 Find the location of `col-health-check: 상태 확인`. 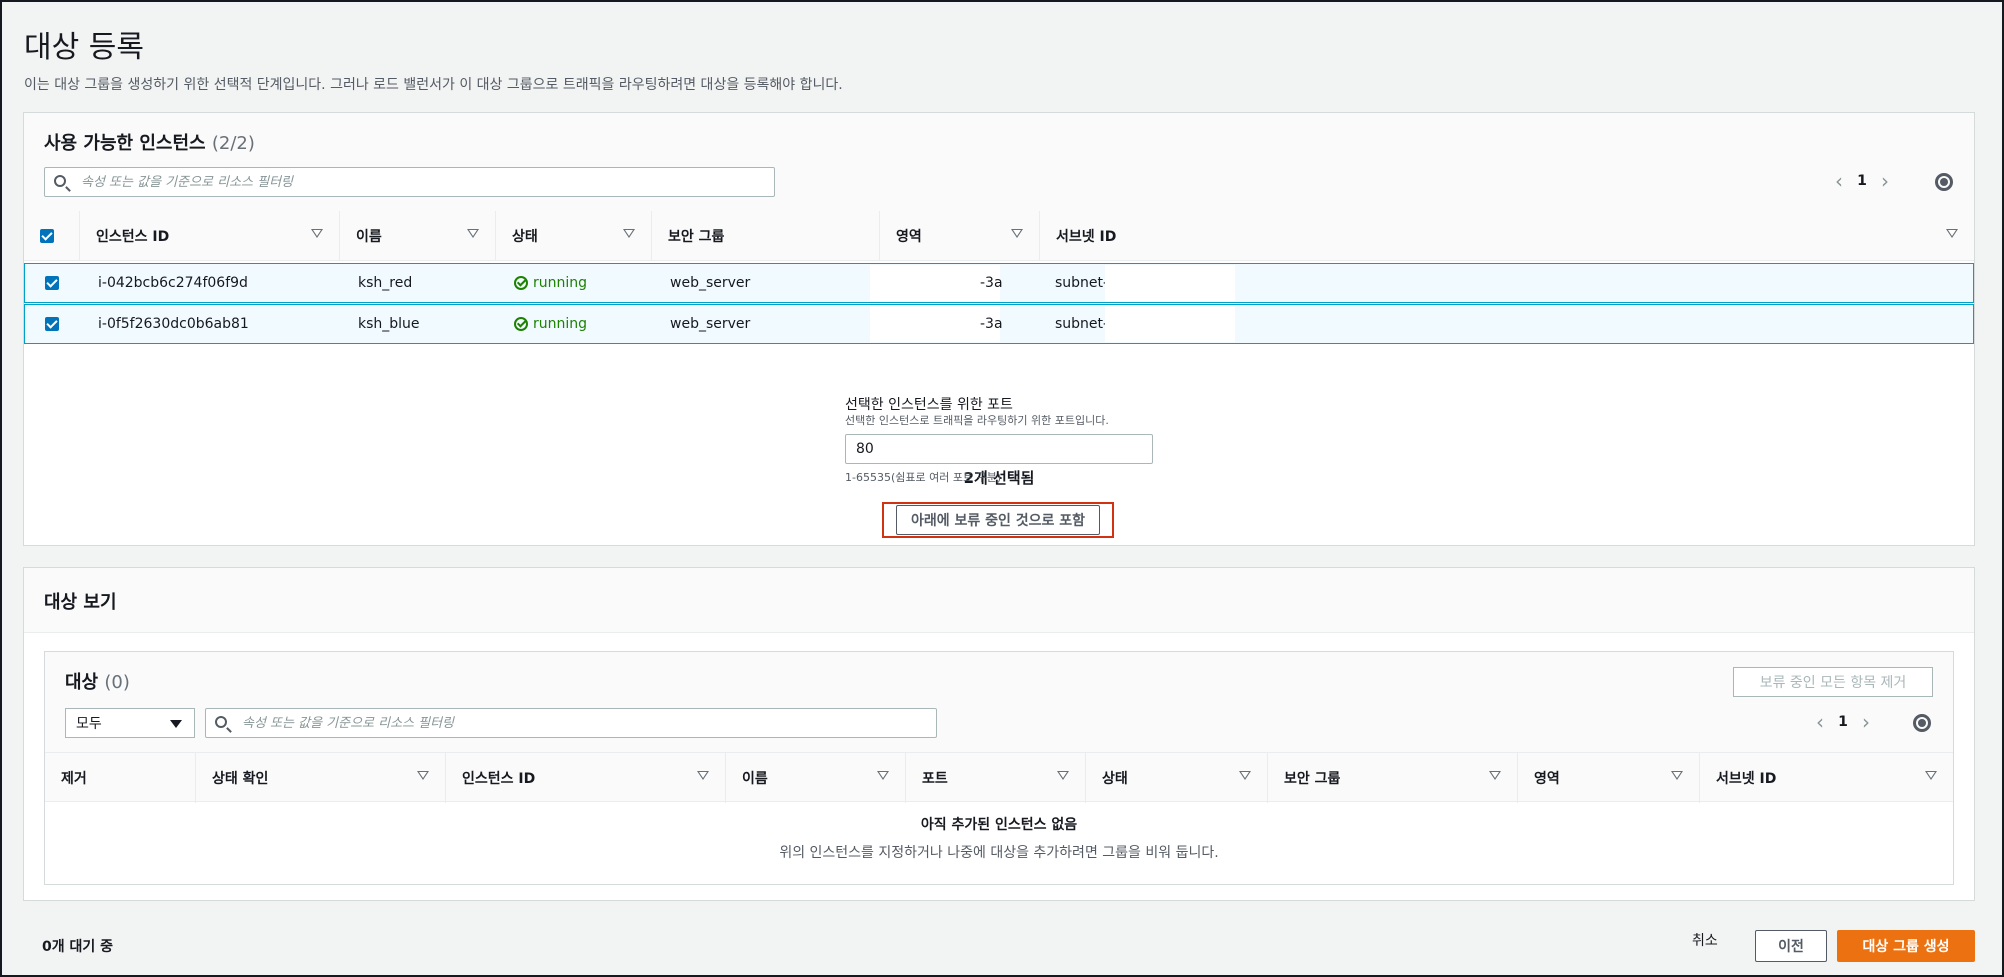

col-health-check: 상태 확인 is located at coordinates (320, 778).